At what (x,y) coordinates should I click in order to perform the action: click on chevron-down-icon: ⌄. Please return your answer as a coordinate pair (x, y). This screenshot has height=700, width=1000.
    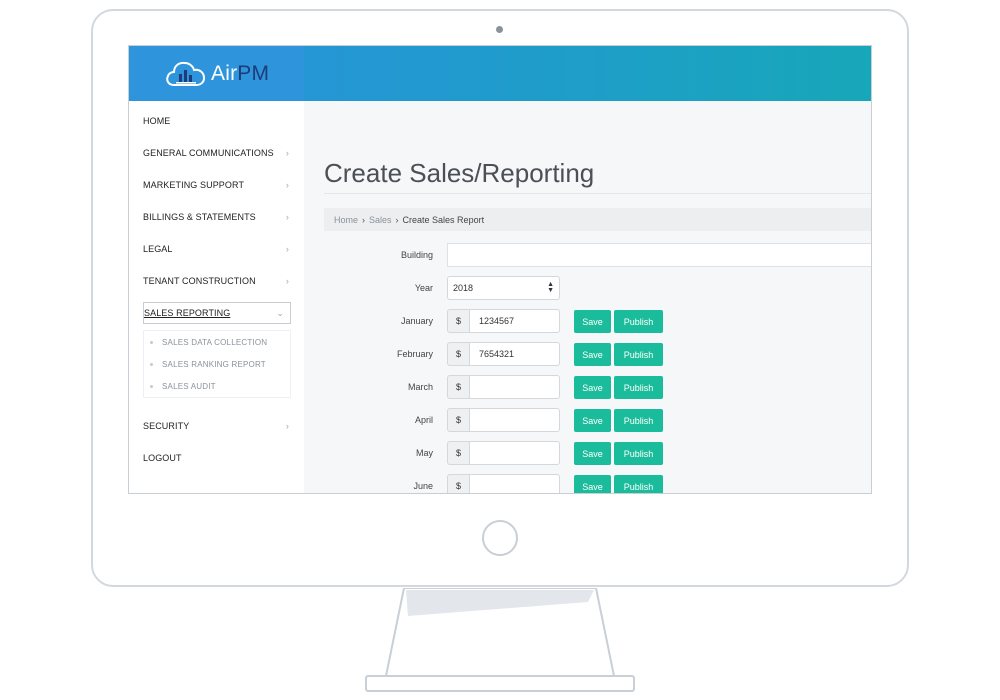
    Looking at the image, I should click on (280, 312).